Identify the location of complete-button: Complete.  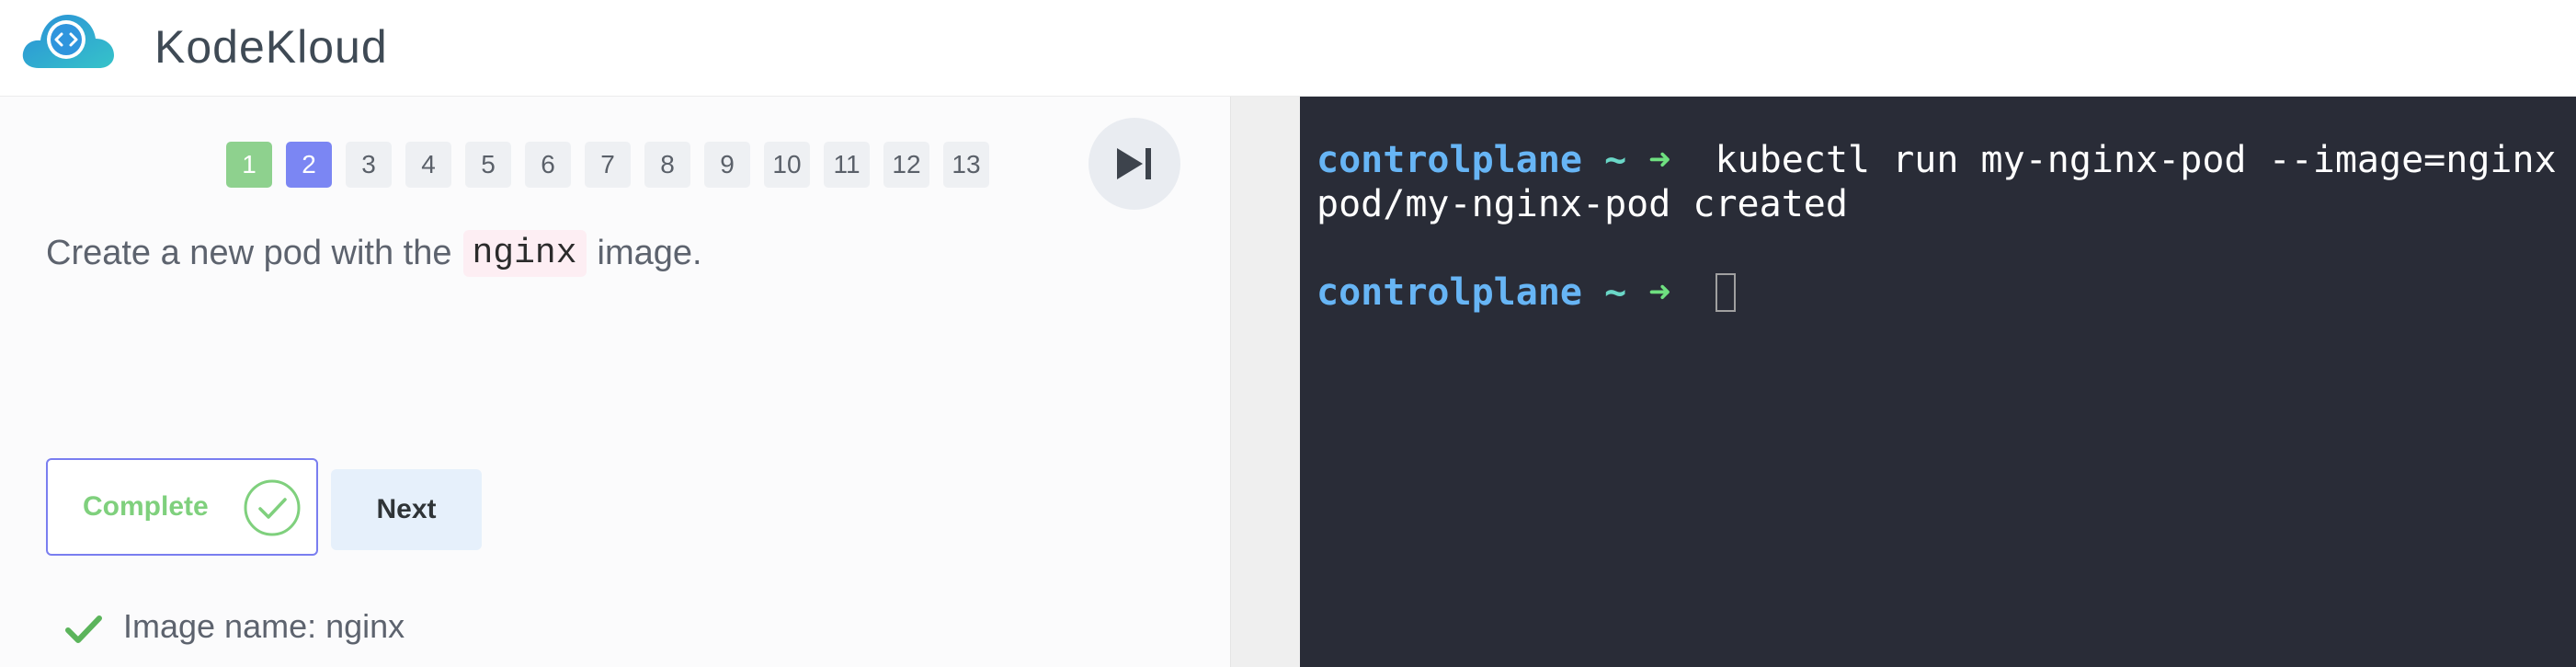
(182, 507).